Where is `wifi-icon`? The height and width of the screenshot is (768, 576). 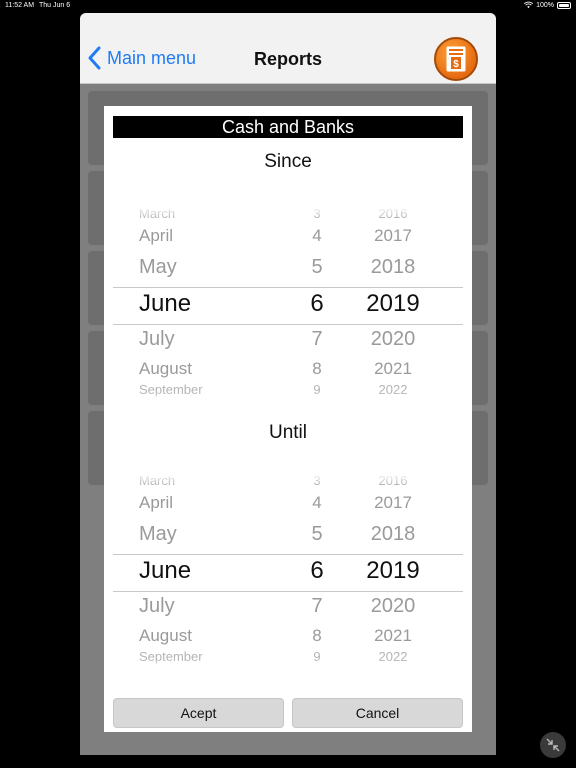
wifi-icon is located at coordinates (529, 5).